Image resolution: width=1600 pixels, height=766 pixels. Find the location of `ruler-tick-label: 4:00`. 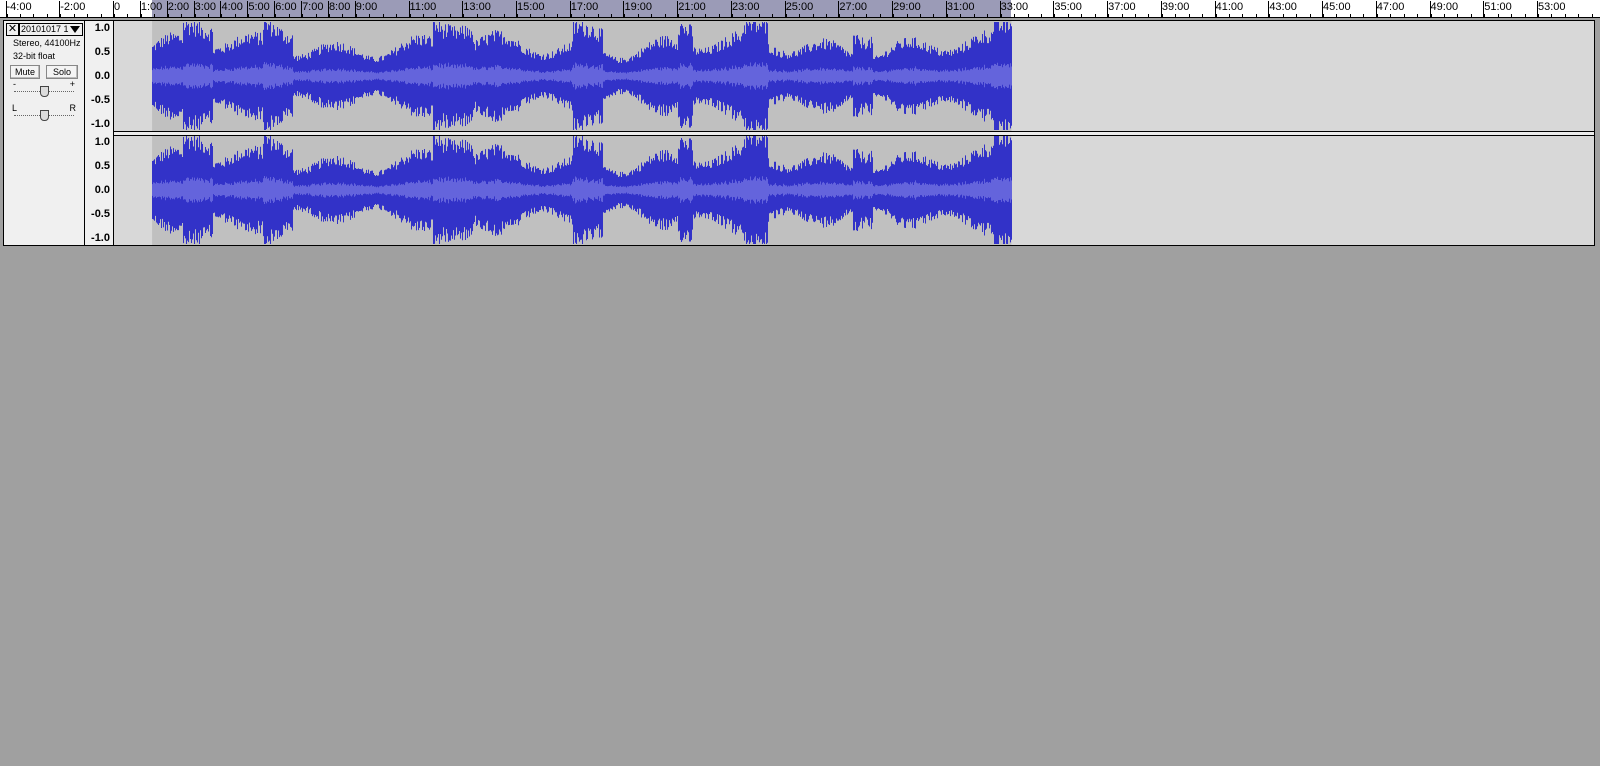

ruler-tick-label: 4:00 is located at coordinates (232, 7).